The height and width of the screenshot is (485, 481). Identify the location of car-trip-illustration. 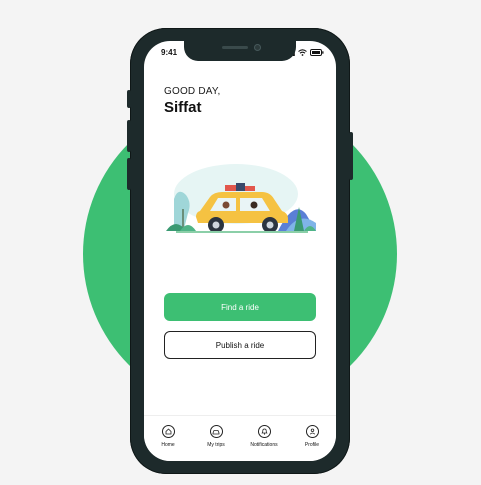
(241, 198).